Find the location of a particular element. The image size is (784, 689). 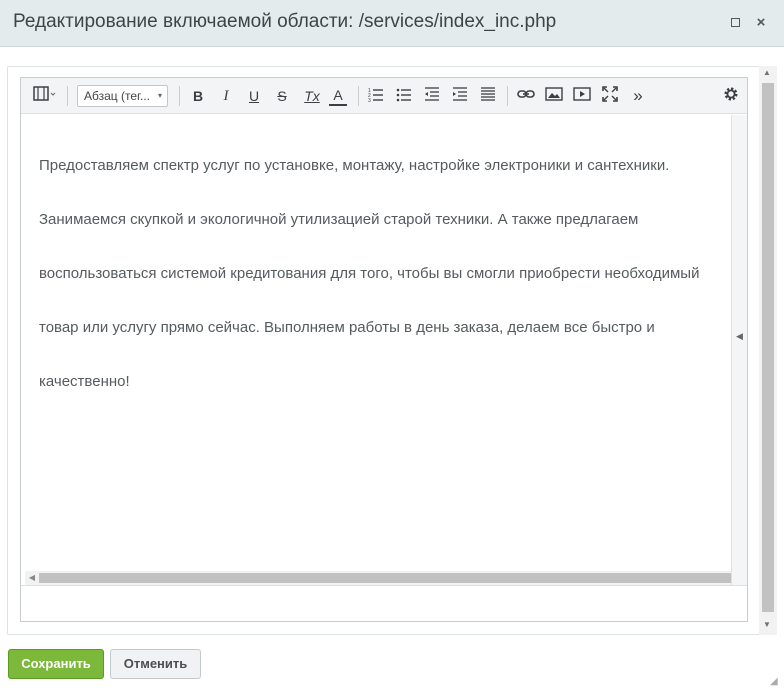

link-button is located at coordinates (526, 96).